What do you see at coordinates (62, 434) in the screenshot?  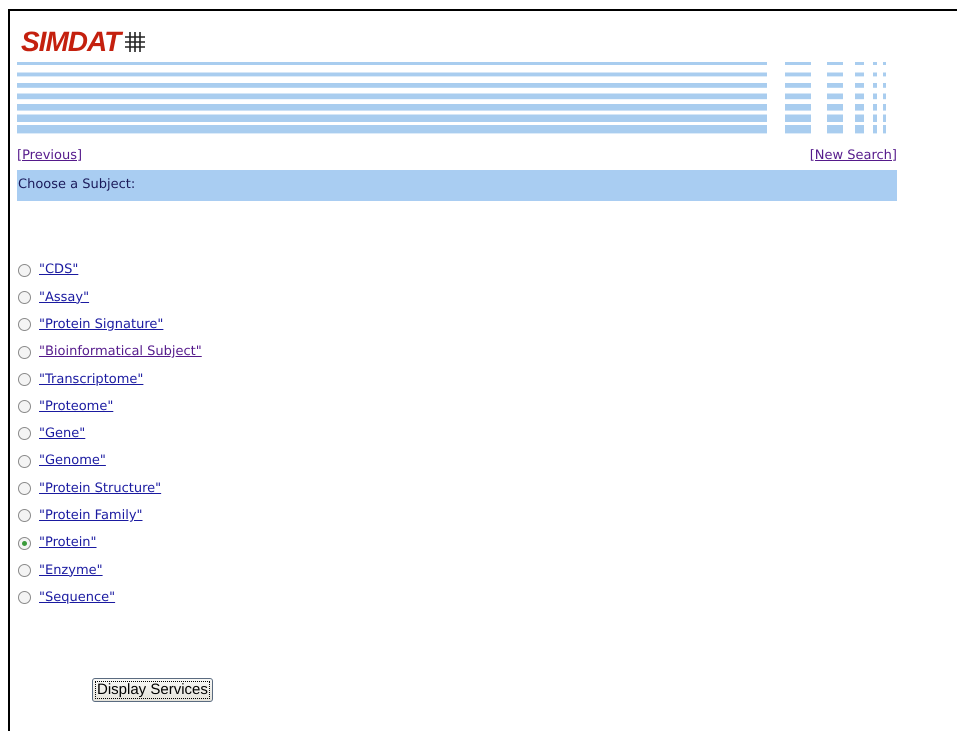 I see `subject-link: "Gene"` at bounding box center [62, 434].